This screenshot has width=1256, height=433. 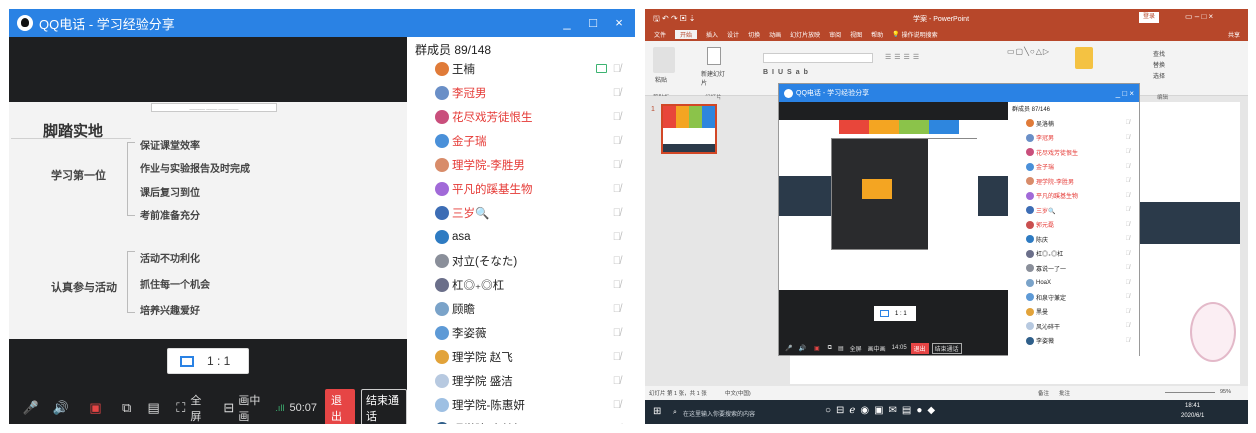 I want to click on member-row: 黑曼 🎙̸, so click(x=1073, y=312).